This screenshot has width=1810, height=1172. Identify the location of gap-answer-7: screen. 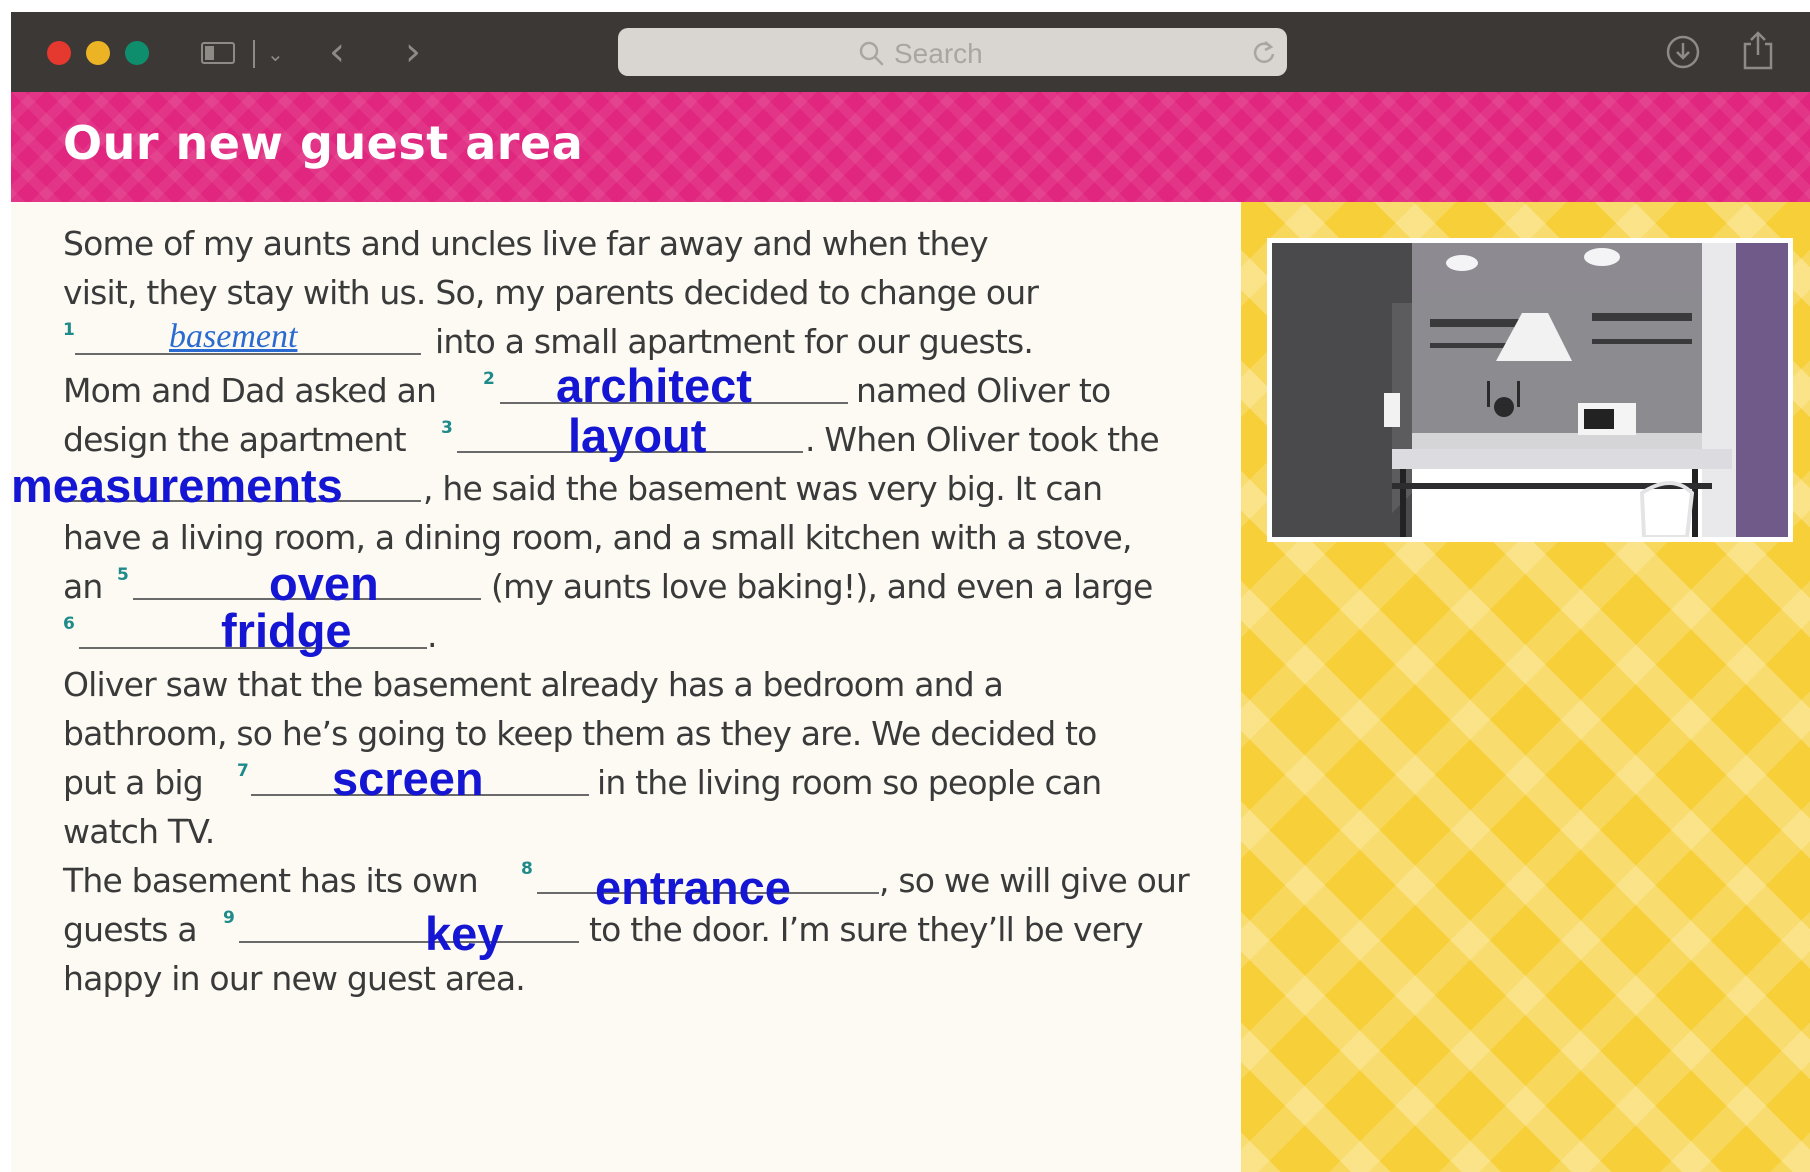
(408, 778).